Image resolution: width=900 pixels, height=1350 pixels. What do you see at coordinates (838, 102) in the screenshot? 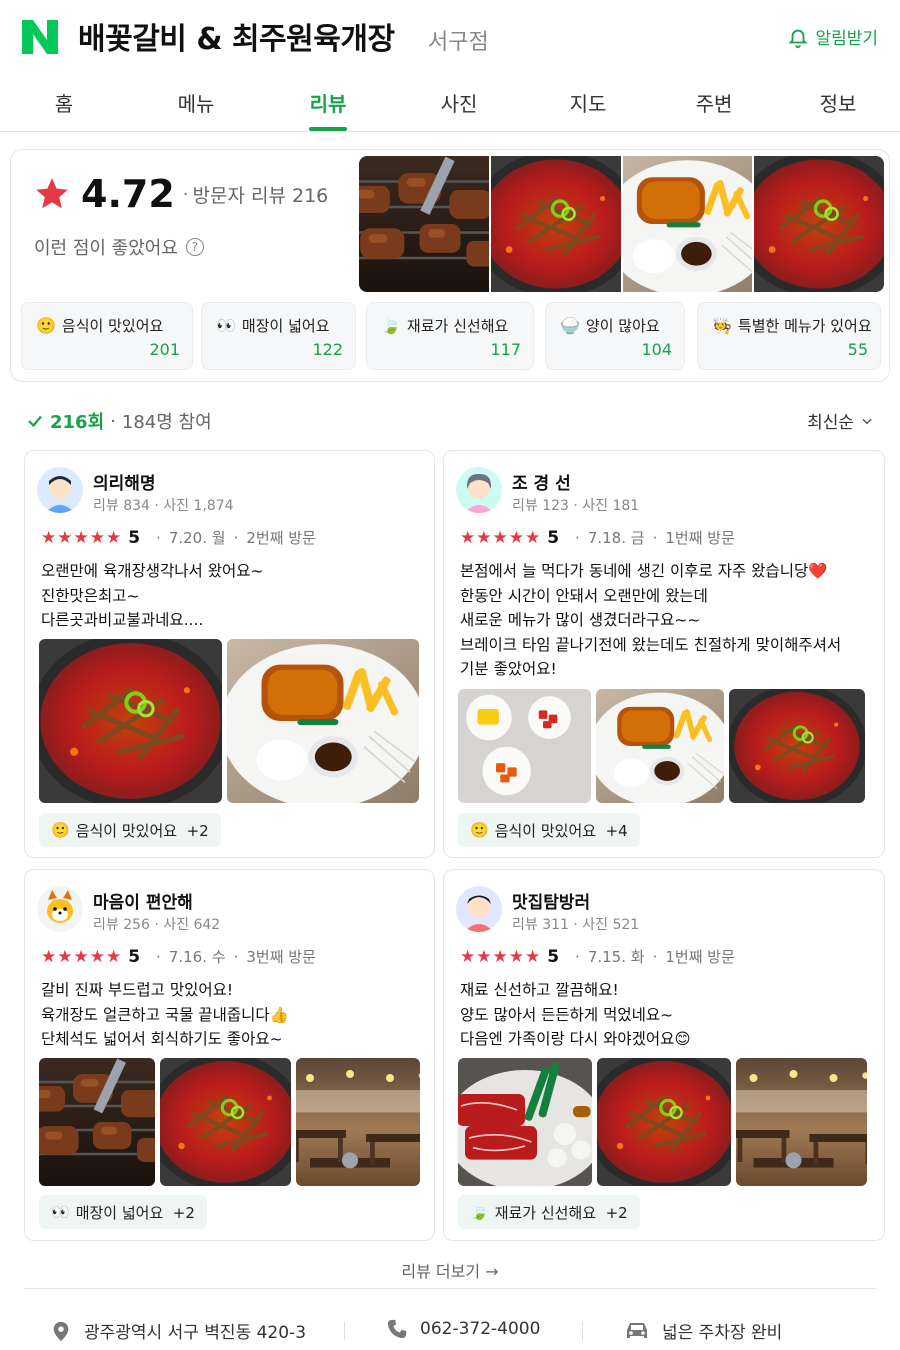
I see `tab-info: 정보` at bounding box center [838, 102].